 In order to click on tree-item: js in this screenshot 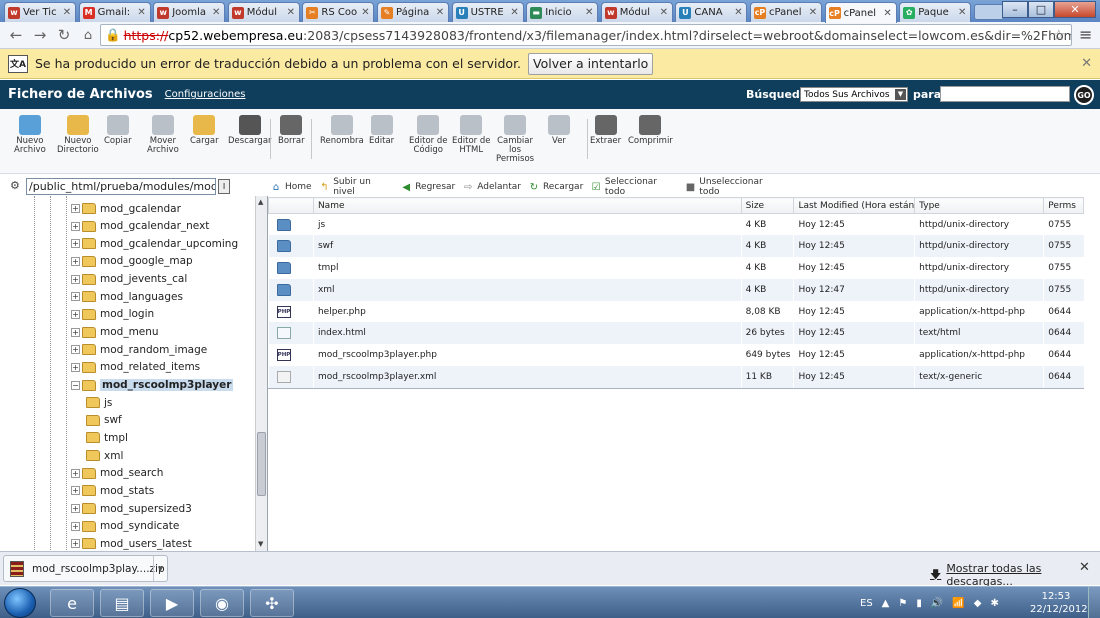, I will do `click(99, 402)`.